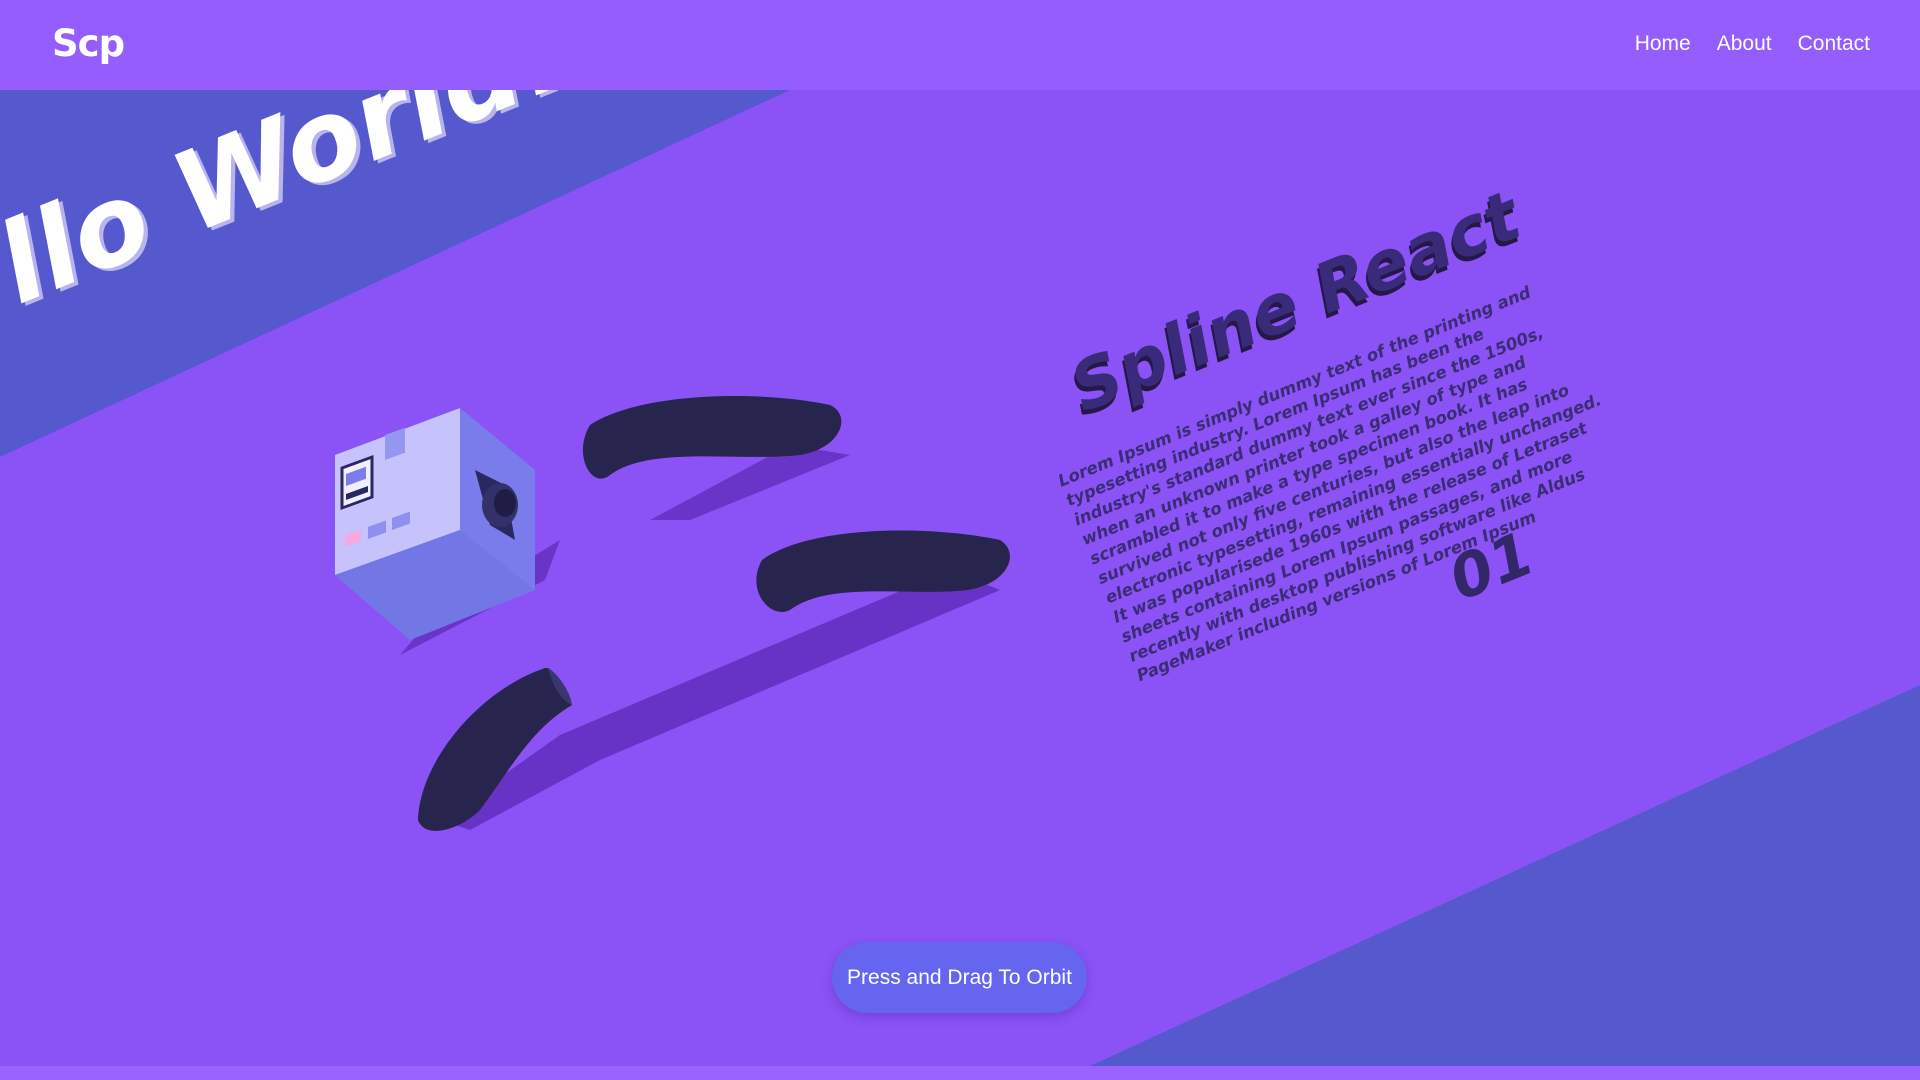 This screenshot has width=1920, height=1080. Describe the element at coordinates (1744, 44) in the screenshot. I see `nav-about-link: About` at that location.